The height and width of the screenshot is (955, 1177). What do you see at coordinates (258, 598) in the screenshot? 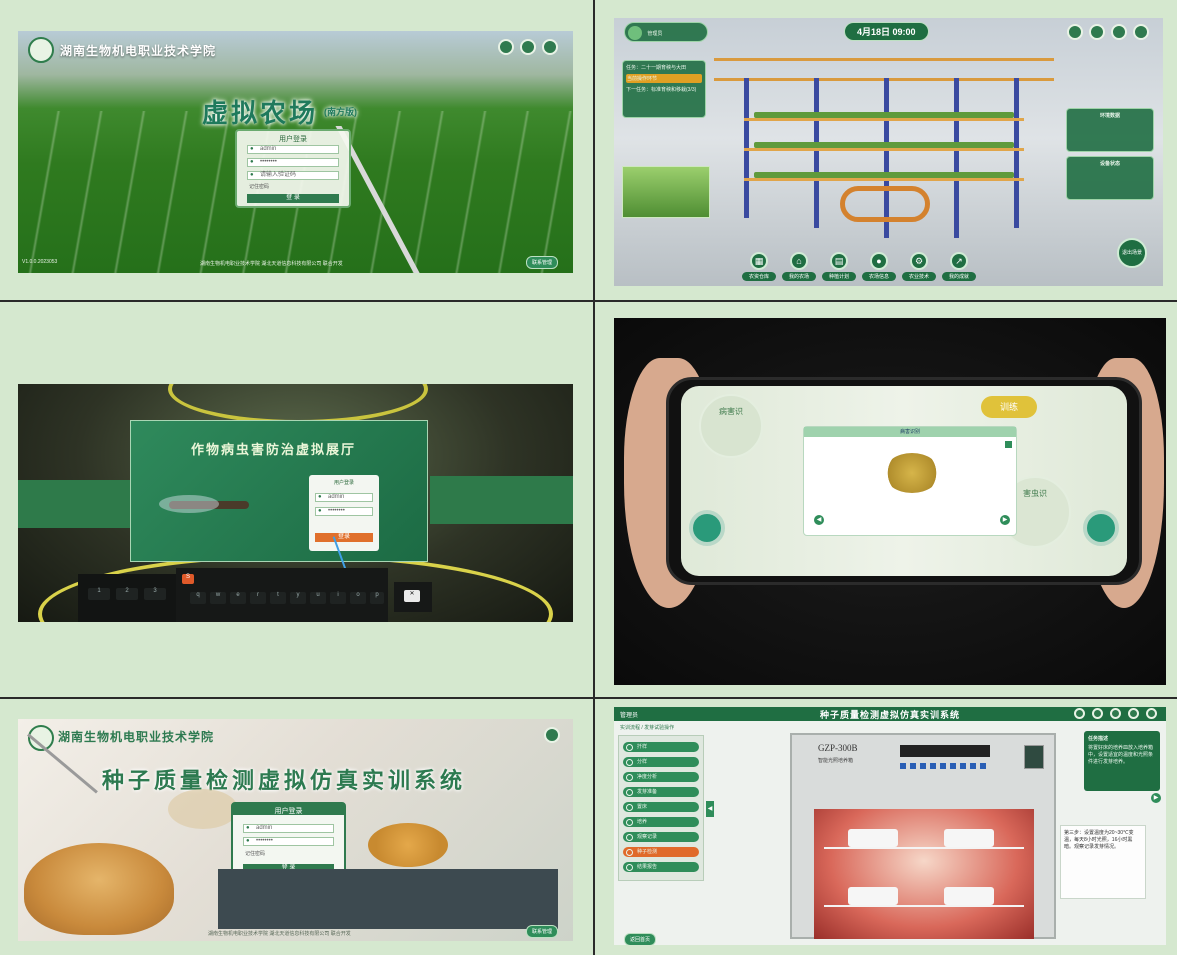
I see `key: r` at bounding box center [258, 598].